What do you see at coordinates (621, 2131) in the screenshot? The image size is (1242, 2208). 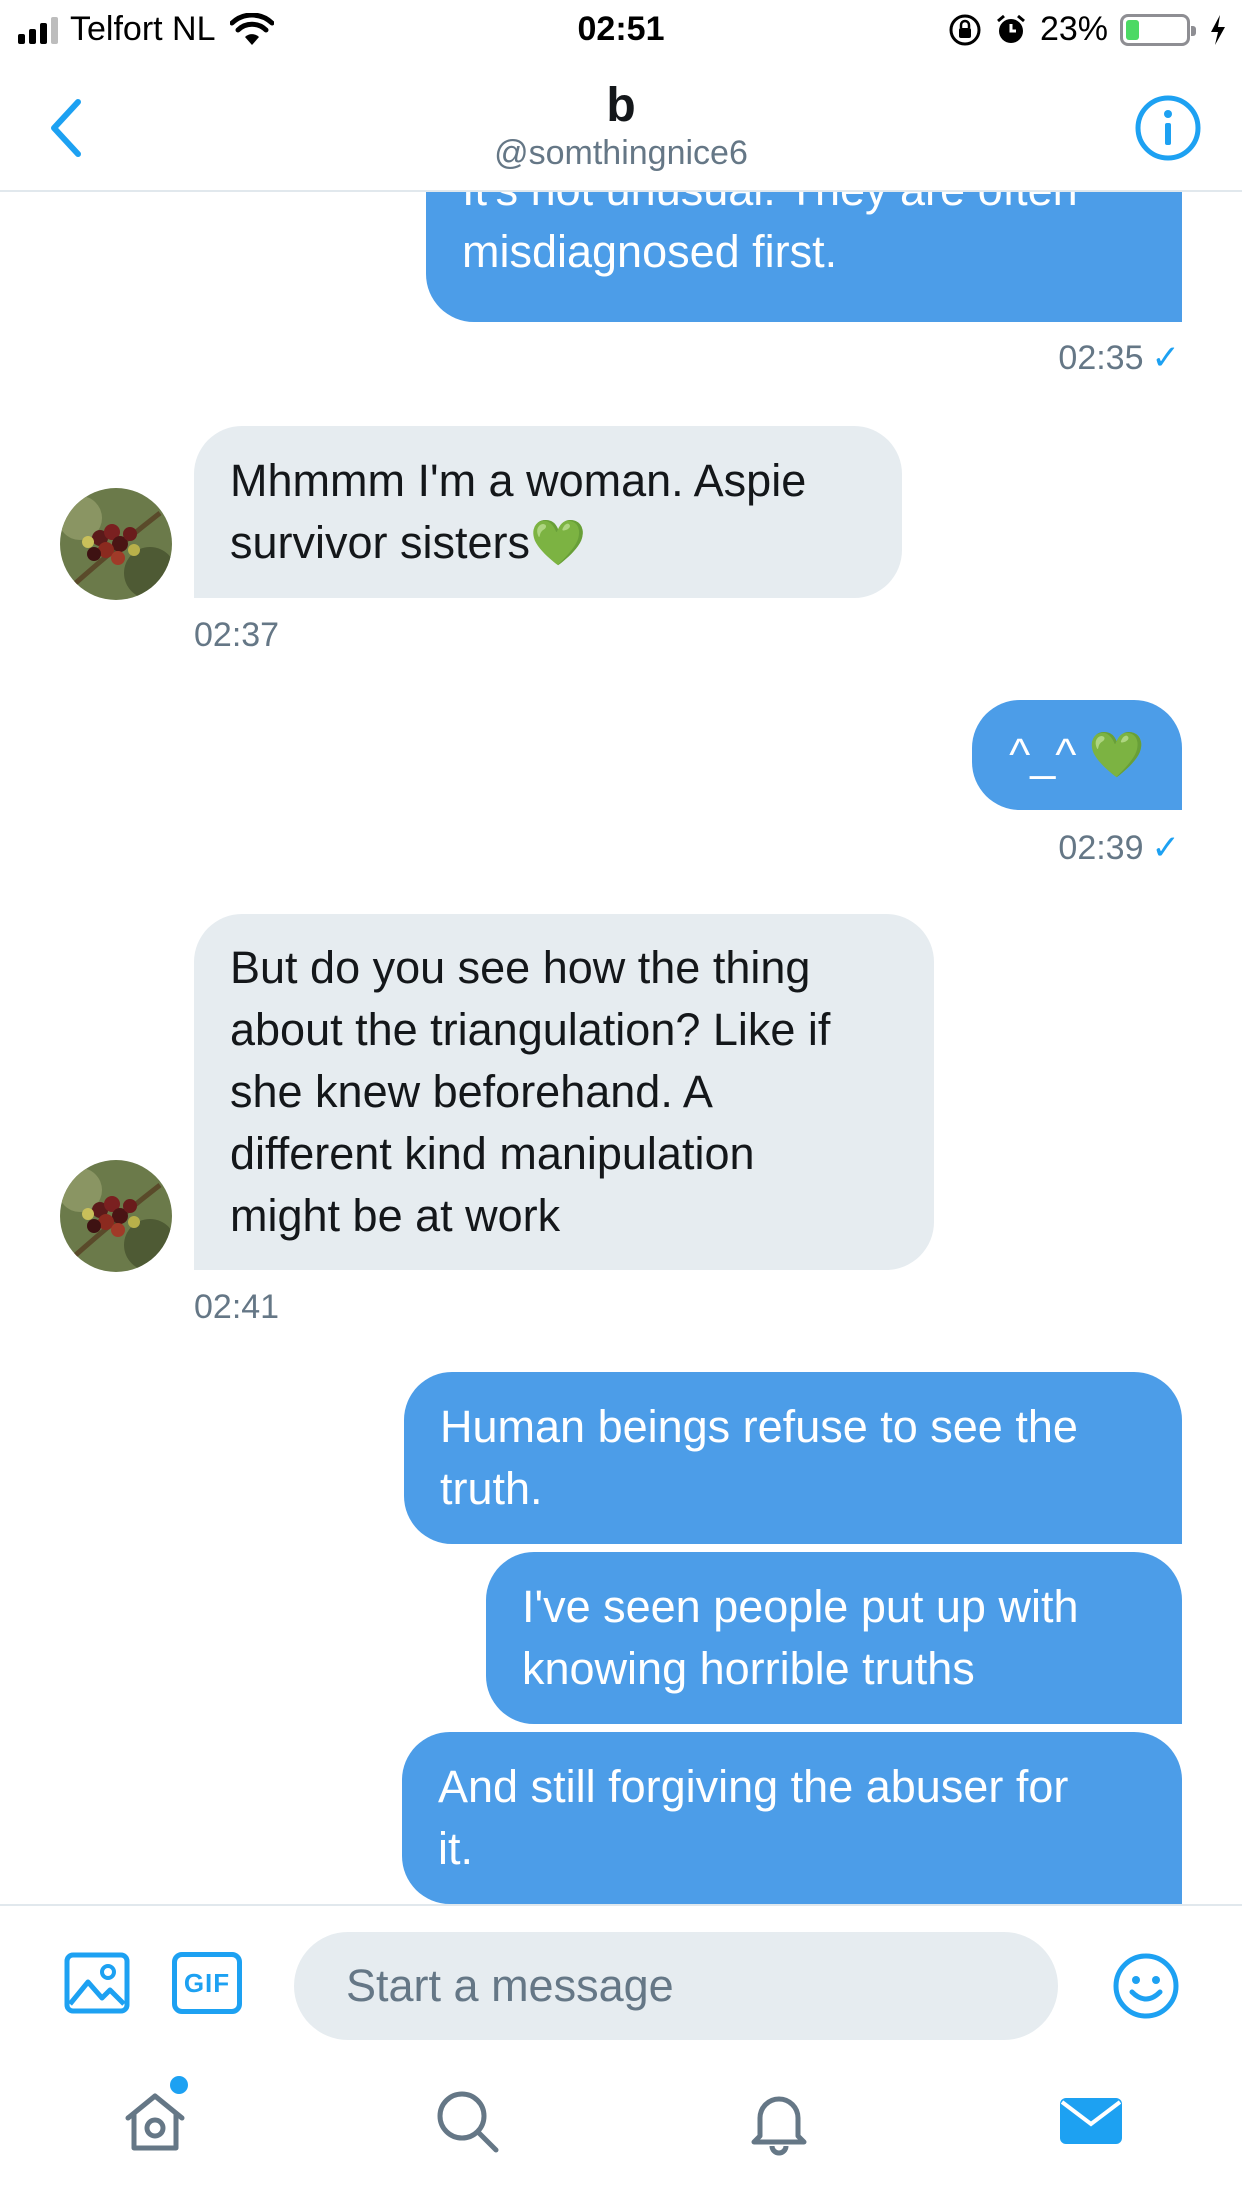 I see `tab-bar` at bounding box center [621, 2131].